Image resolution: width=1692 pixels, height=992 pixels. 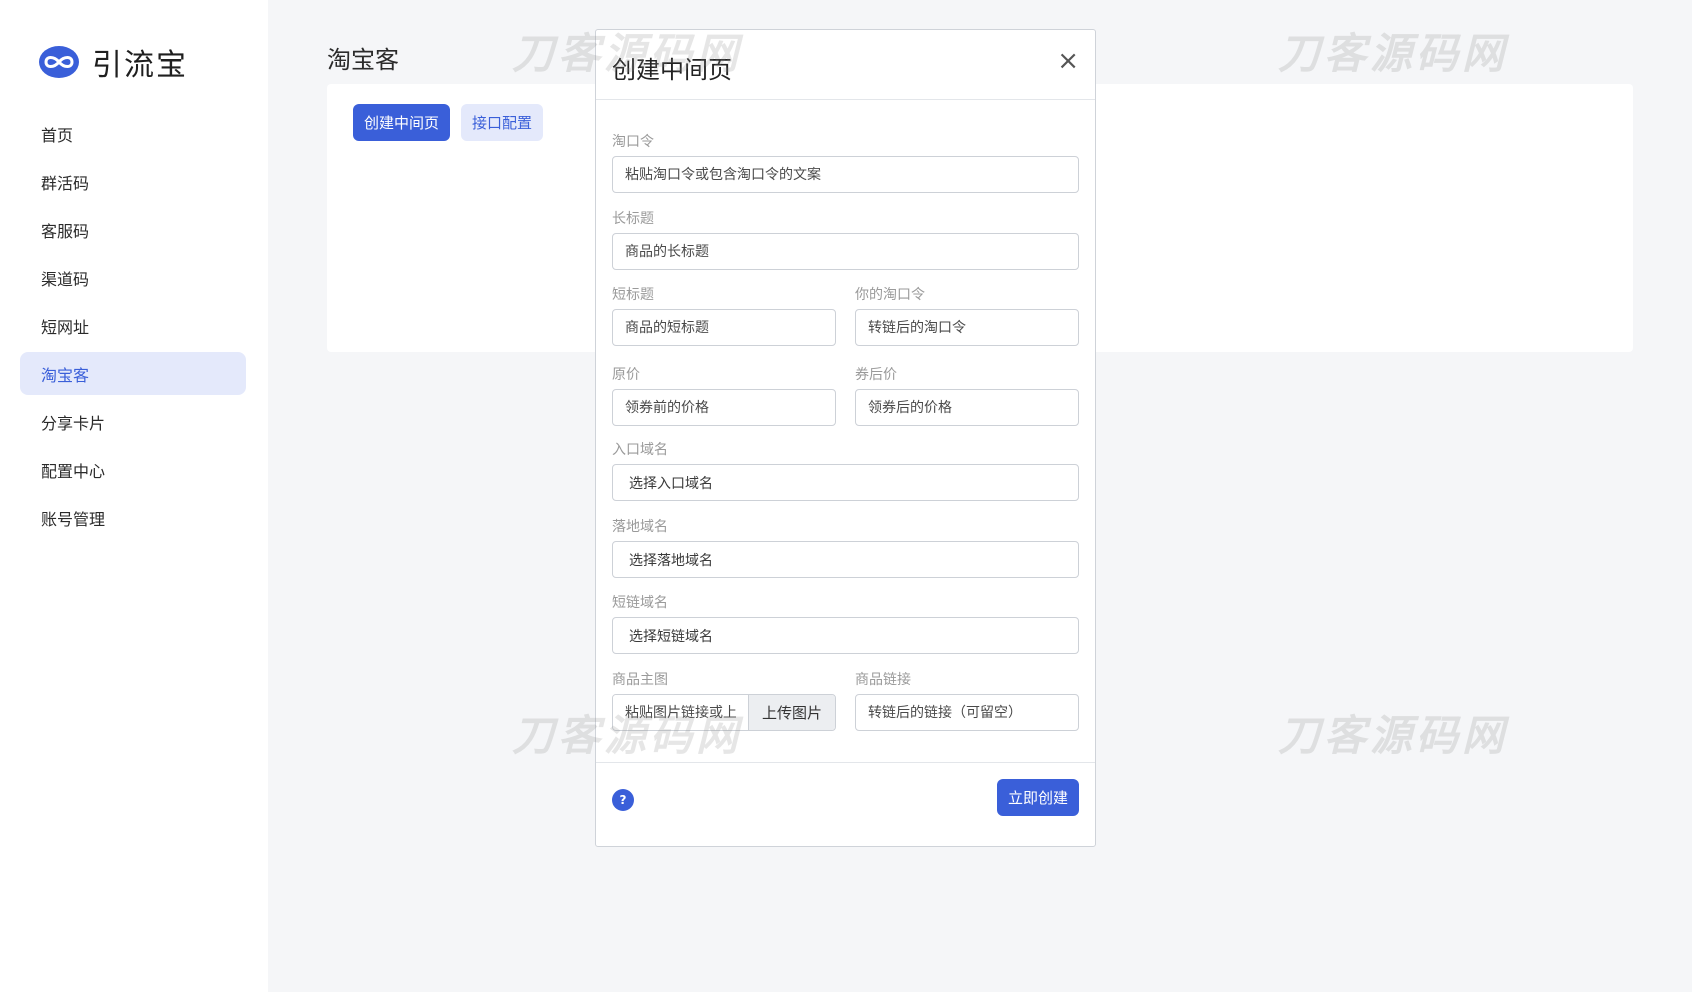 I want to click on coupon-price-input, so click(x=967, y=407).